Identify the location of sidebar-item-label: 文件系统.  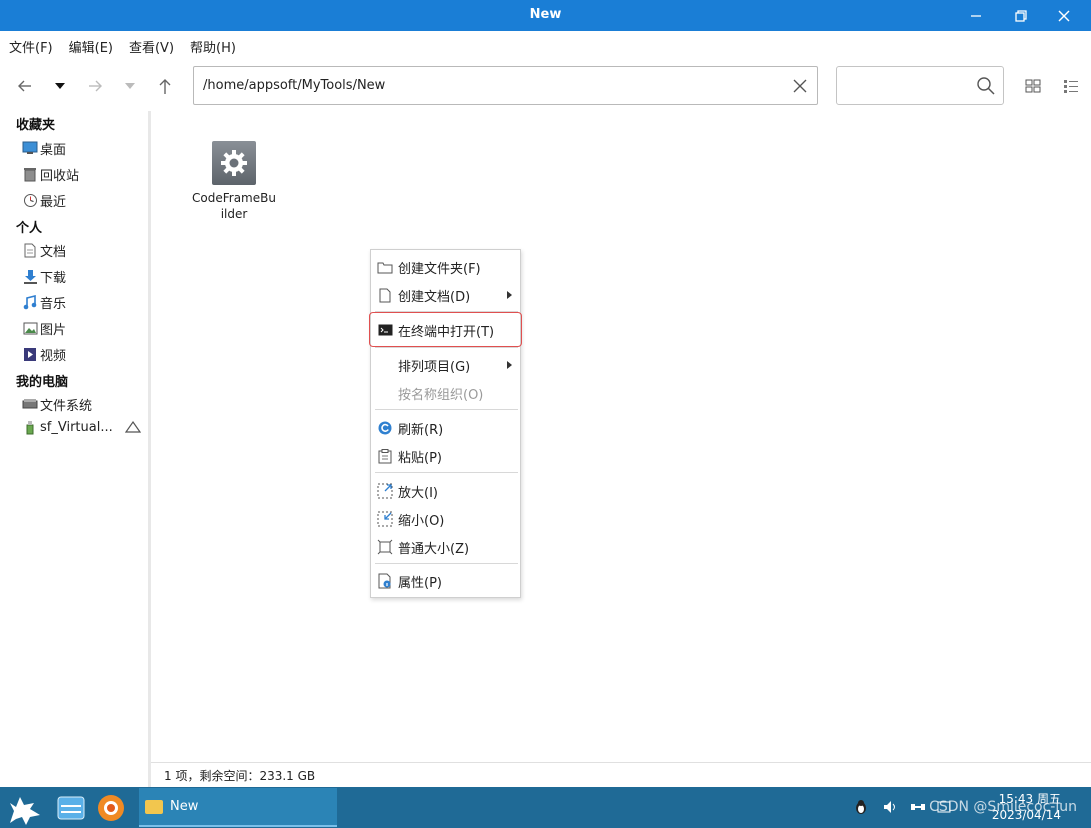
(66, 406).